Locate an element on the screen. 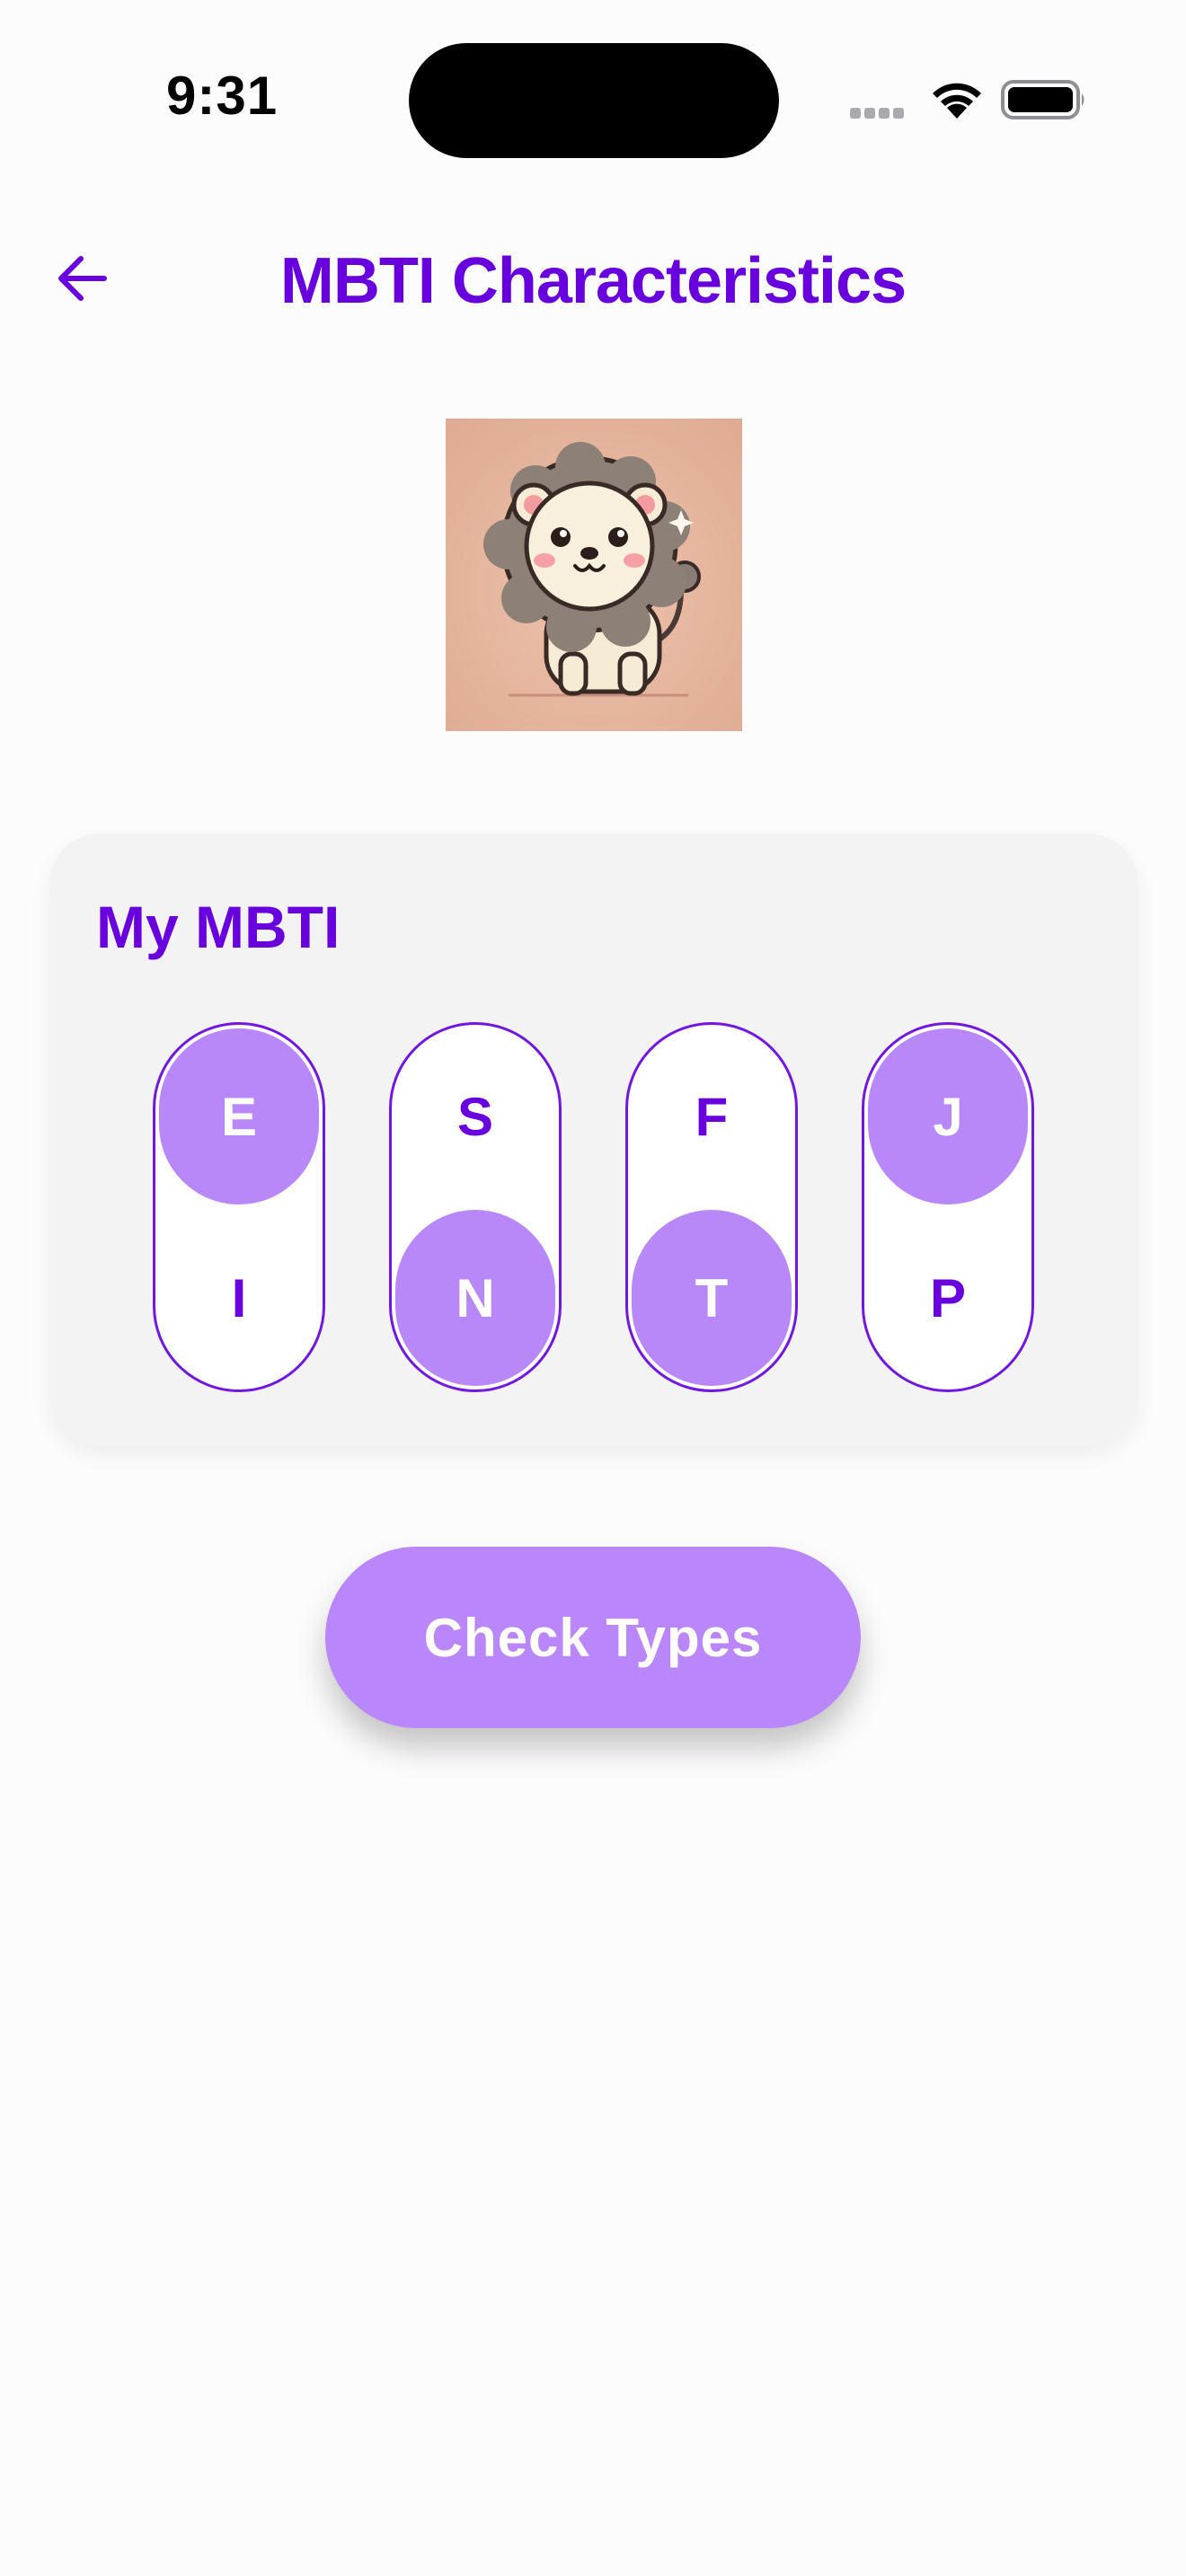  toggle-j-p: J P is located at coordinates (948, 1207).